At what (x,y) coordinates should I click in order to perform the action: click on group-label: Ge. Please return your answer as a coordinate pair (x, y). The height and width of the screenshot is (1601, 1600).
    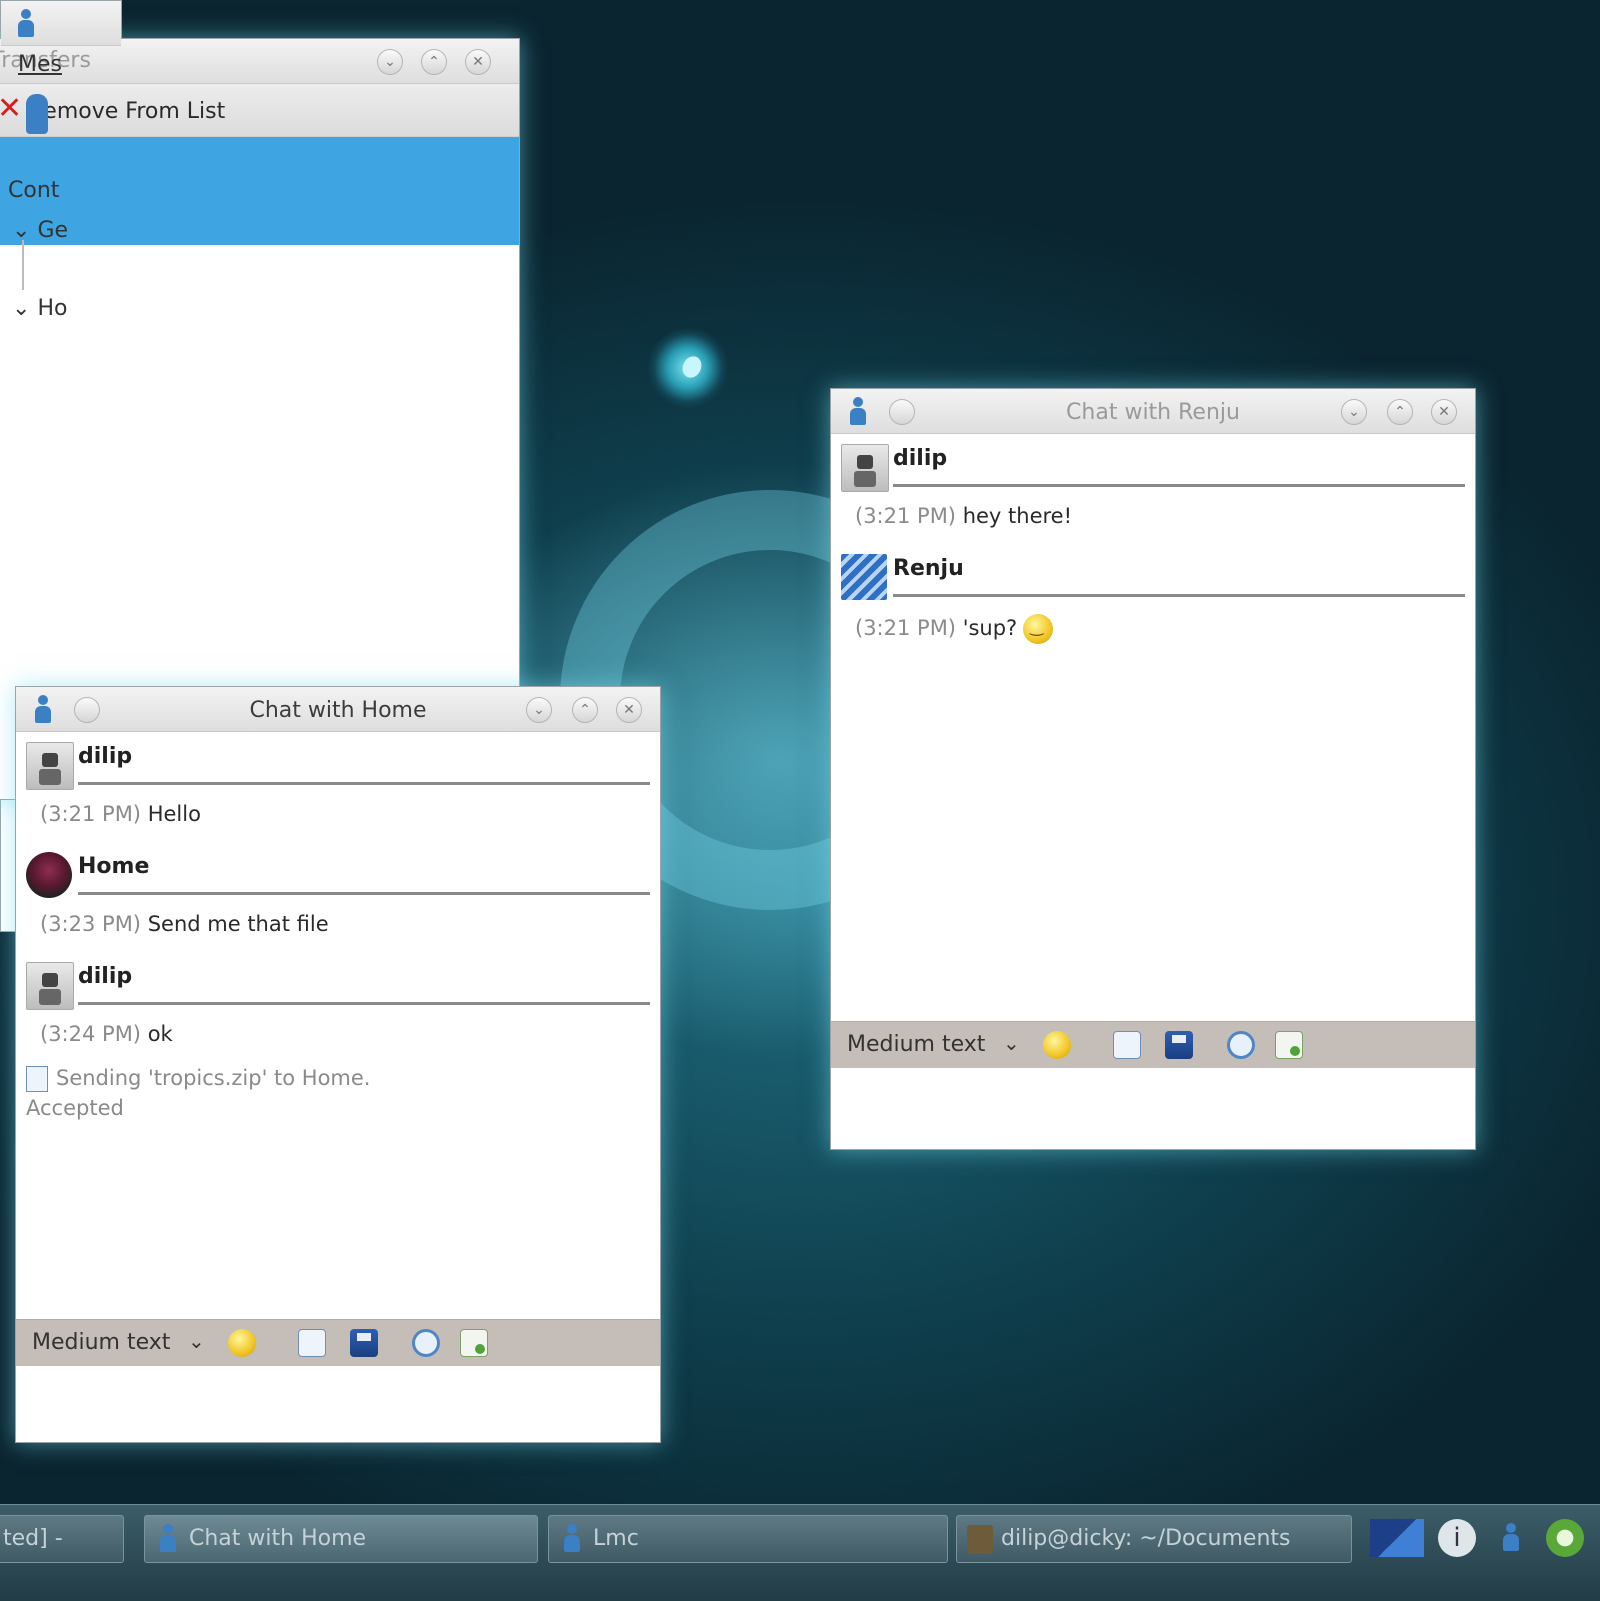
    Looking at the image, I should click on (53, 230).